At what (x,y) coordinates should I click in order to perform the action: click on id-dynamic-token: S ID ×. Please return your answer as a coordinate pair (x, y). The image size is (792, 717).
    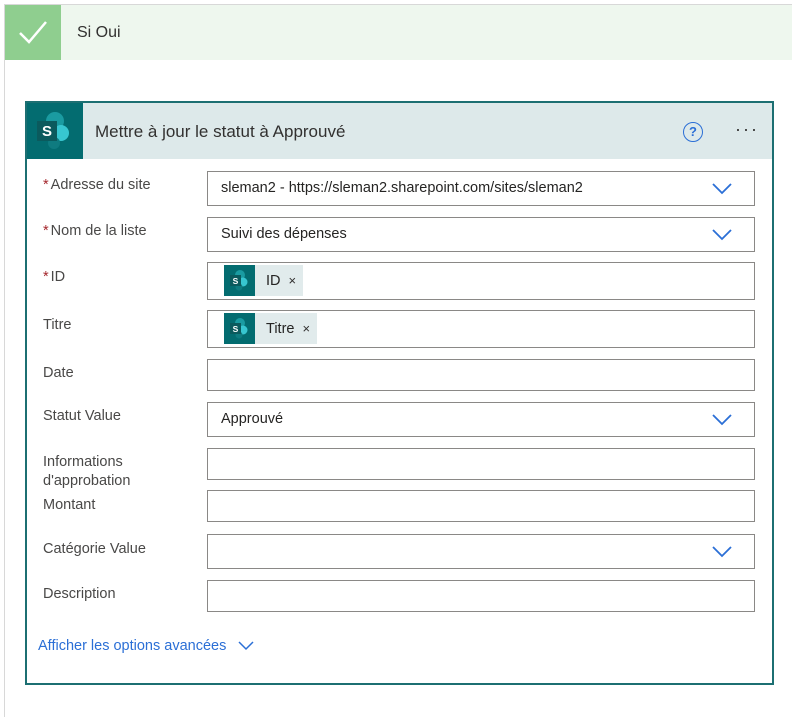
    Looking at the image, I should click on (264, 280).